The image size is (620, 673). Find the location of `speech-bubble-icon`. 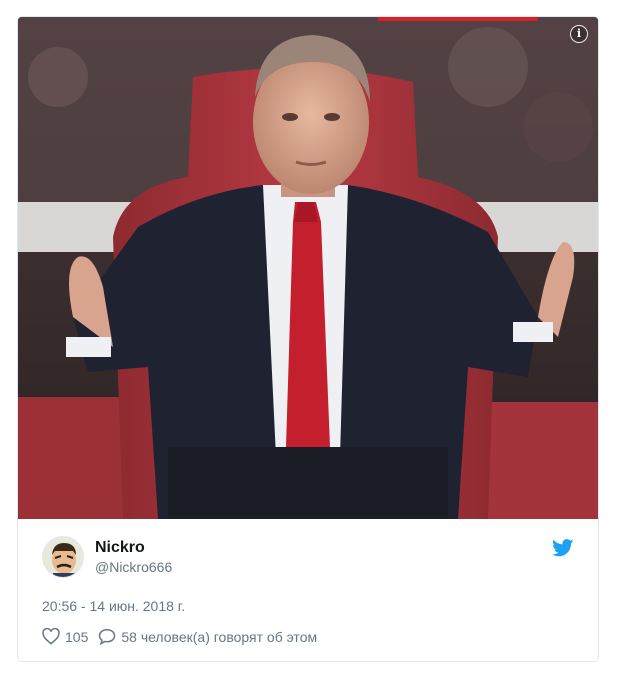

speech-bubble-icon is located at coordinates (107, 636).